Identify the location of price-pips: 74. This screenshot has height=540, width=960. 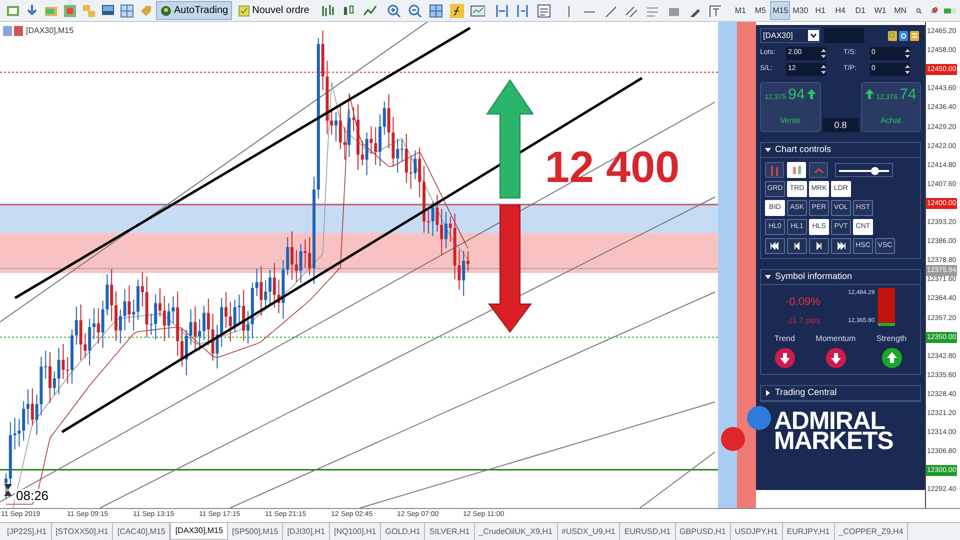
(908, 94).